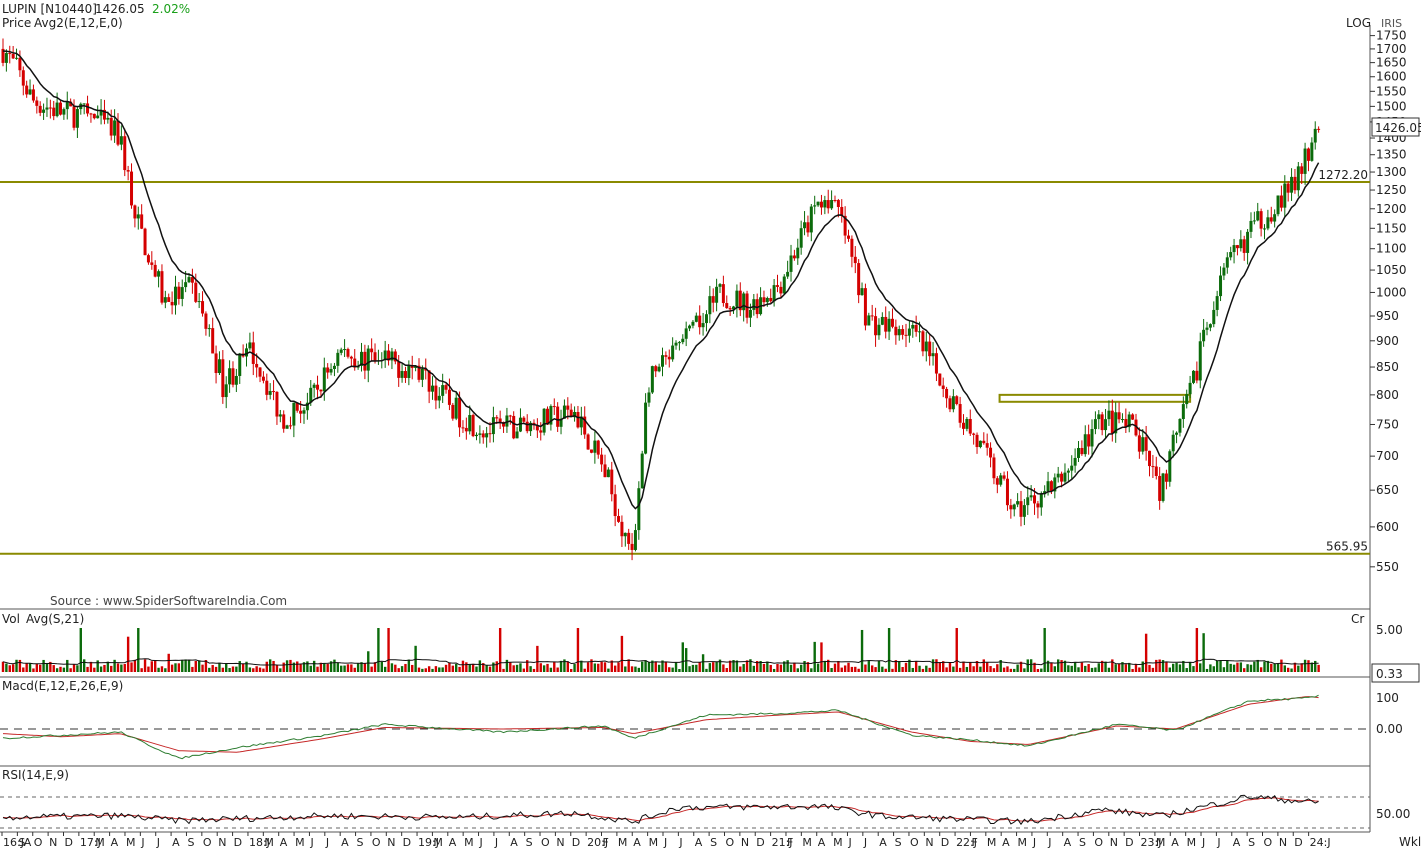 The image size is (1421, 851). Describe the element at coordinates (822, 842) in the screenshot. I see `x-tick-label: A` at that location.